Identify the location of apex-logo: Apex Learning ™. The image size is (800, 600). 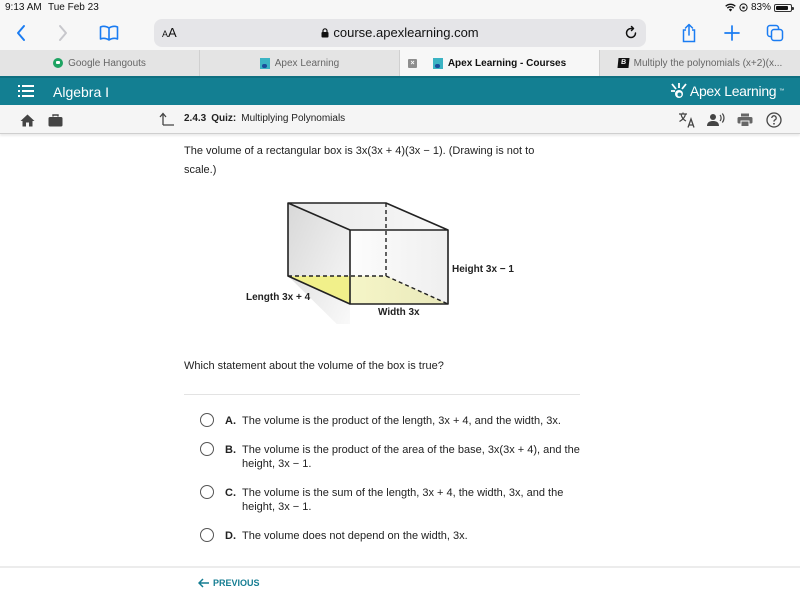
(727, 91).